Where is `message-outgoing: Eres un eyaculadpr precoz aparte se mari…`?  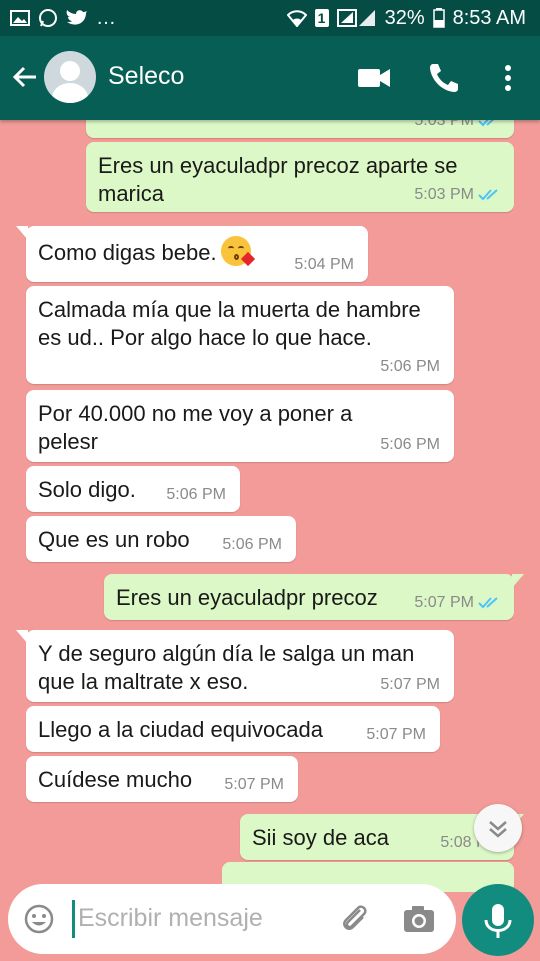
message-outgoing: Eres un eyaculadpr precoz aparte se mari… is located at coordinates (300, 177).